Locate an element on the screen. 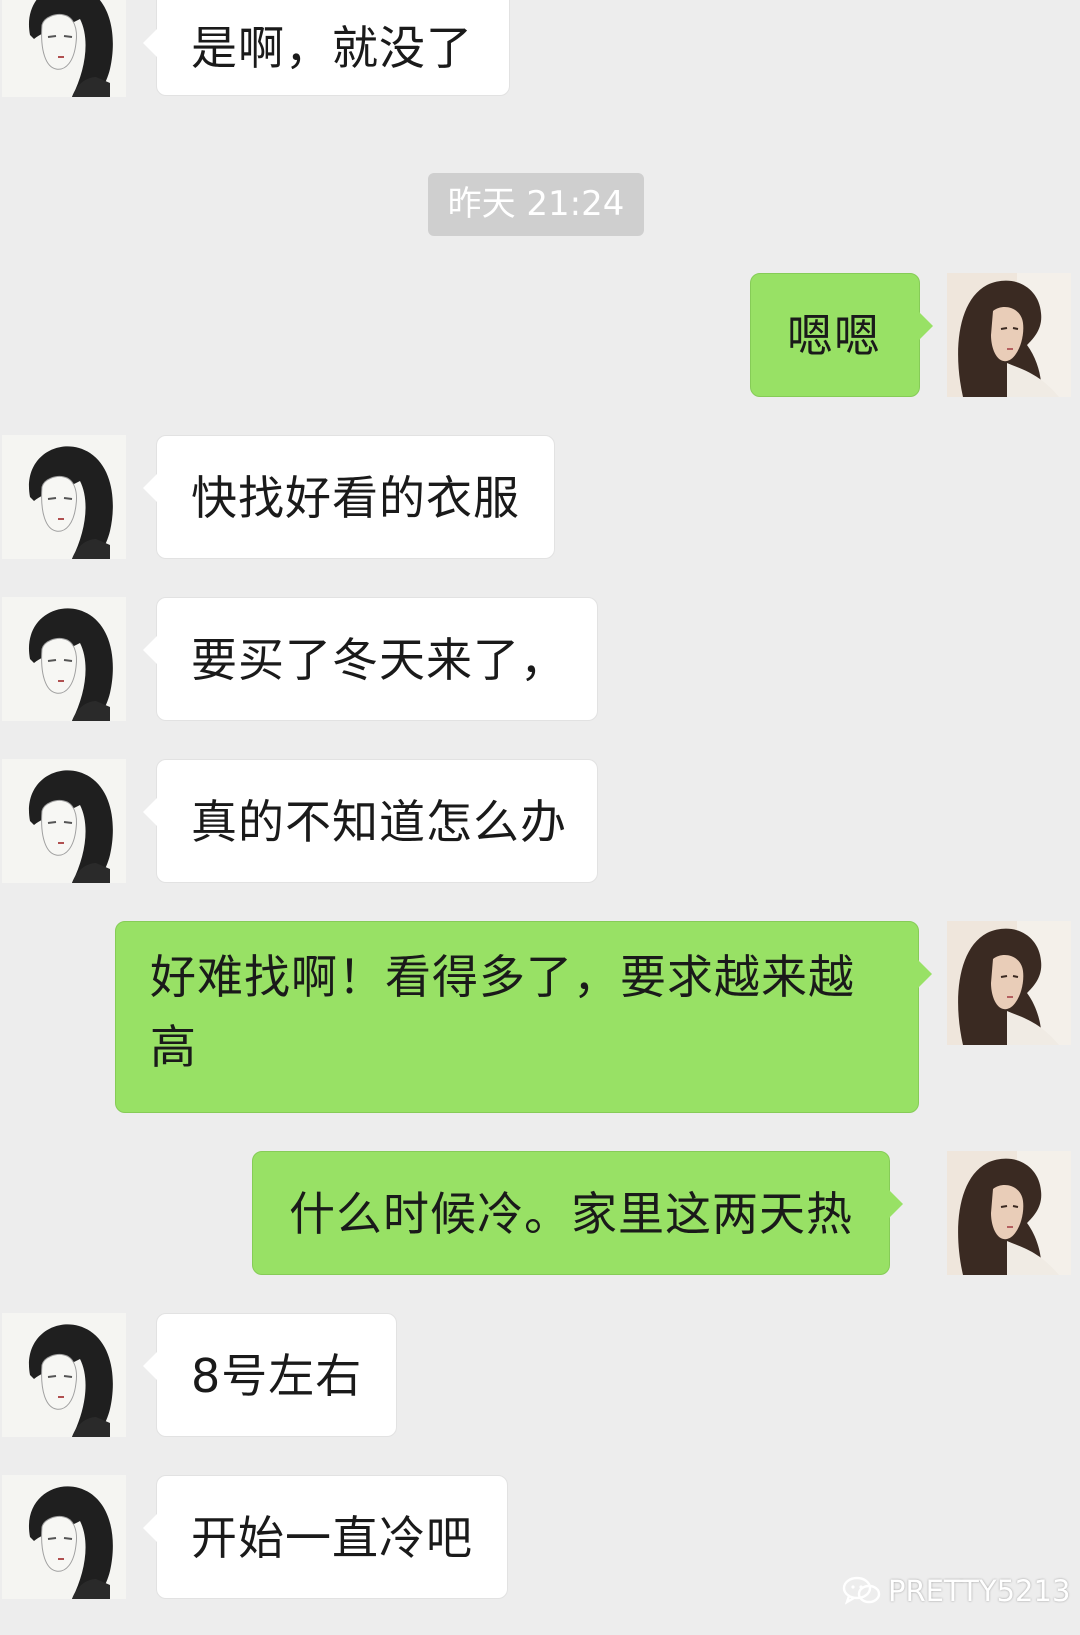 This screenshot has height=1635, width=1080. message-bubble: 什么时候冷。家里这两天热 is located at coordinates (577, 1213).